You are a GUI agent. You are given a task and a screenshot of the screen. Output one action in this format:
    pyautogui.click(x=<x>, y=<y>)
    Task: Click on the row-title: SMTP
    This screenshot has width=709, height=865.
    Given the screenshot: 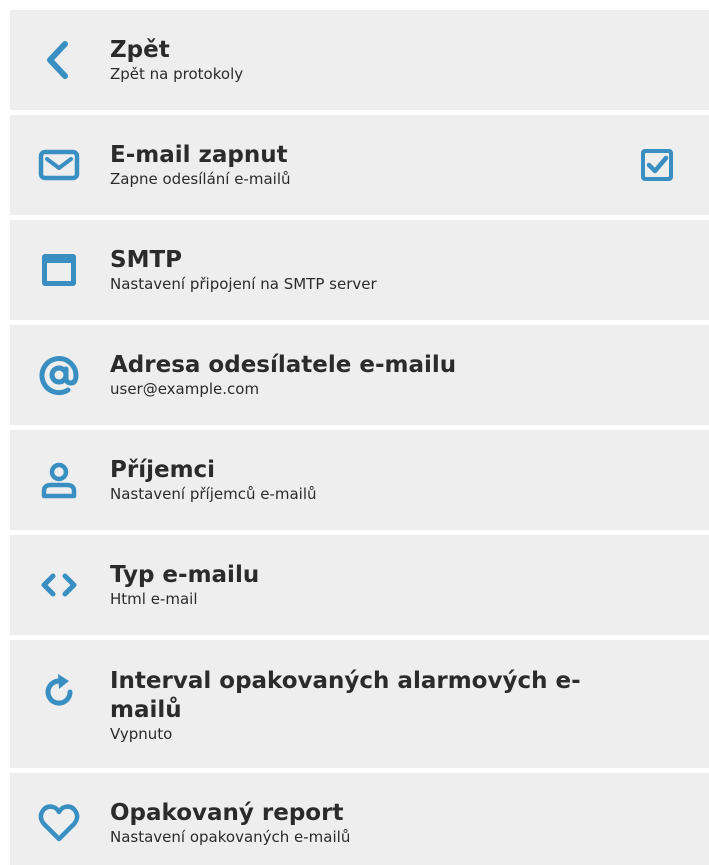 What is the action you would take?
    pyautogui.click(x=146, y=260)
    